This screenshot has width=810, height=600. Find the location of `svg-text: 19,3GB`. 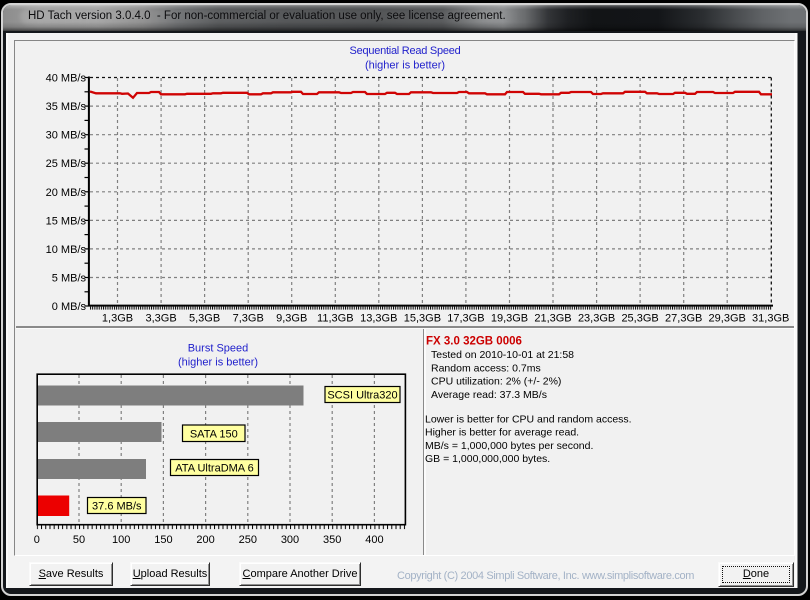

svg-text: 19,3GB is located at coordinates (509, 319).